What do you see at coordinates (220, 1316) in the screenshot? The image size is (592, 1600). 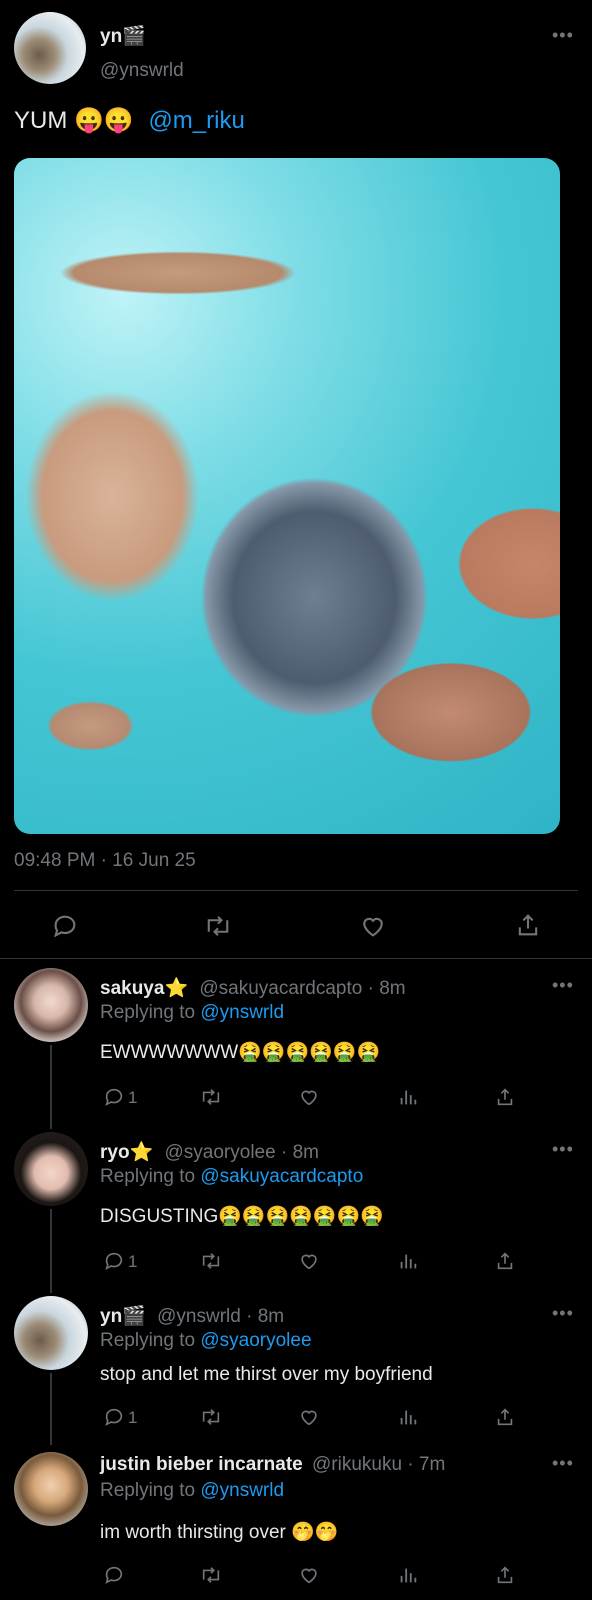 I see `reply-handle-time: @ynswrld · 8m` at bounding box center [220, 1316].